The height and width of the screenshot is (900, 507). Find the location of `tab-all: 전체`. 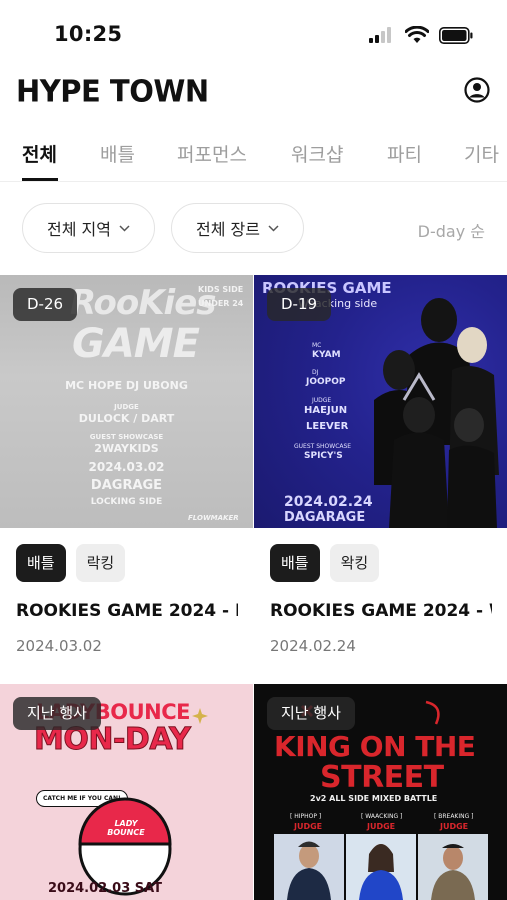

tab-all: 전체 is located at coordinates (39, 153).